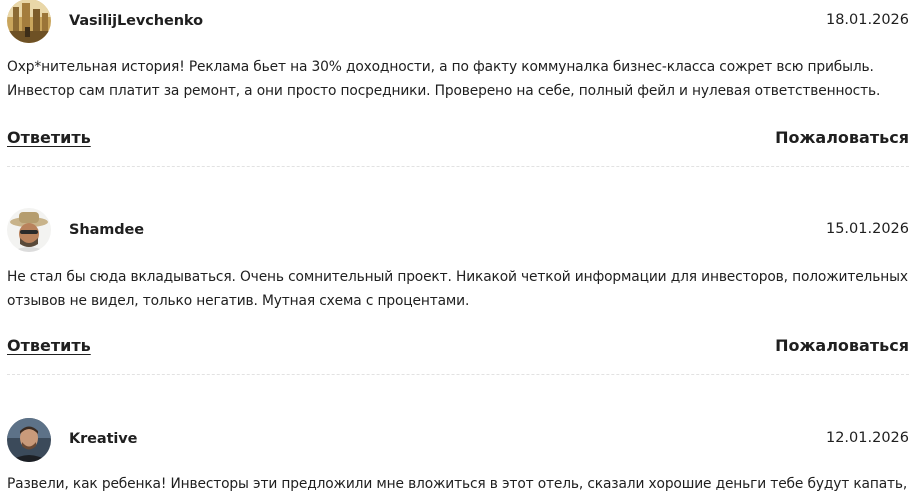  What do you see at coordinates (454, 440) in the screenshot?
I see `comment-header: Kreative 12.01.2026` at bounding box center [454, 440].